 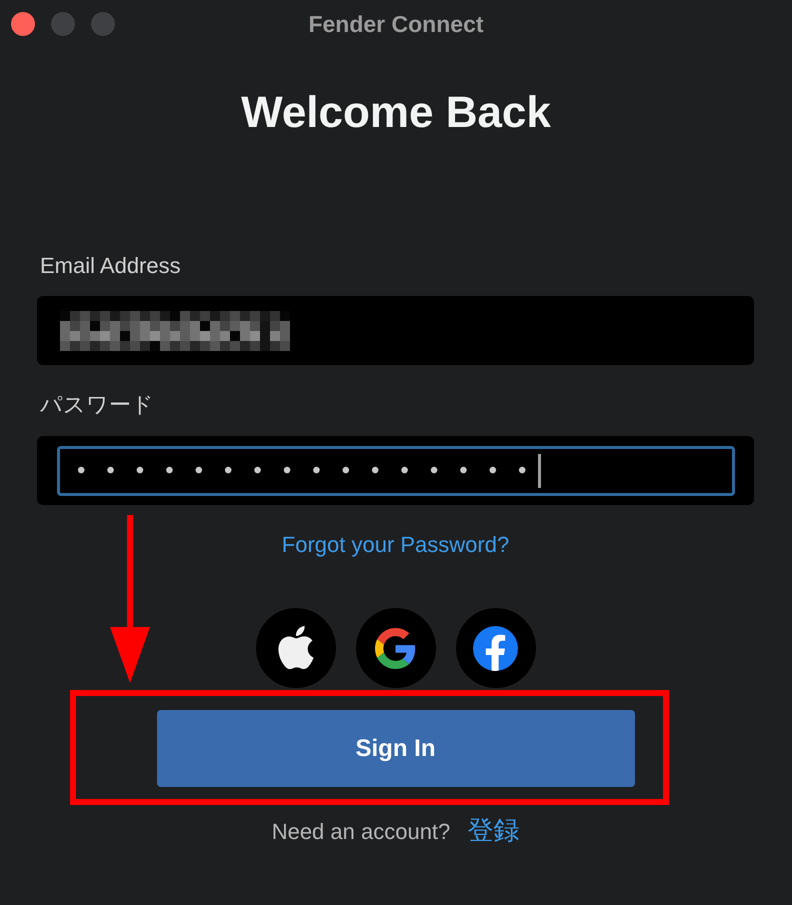 I want to click on account-prompt: Need an account?, so click(x=361, y=832).